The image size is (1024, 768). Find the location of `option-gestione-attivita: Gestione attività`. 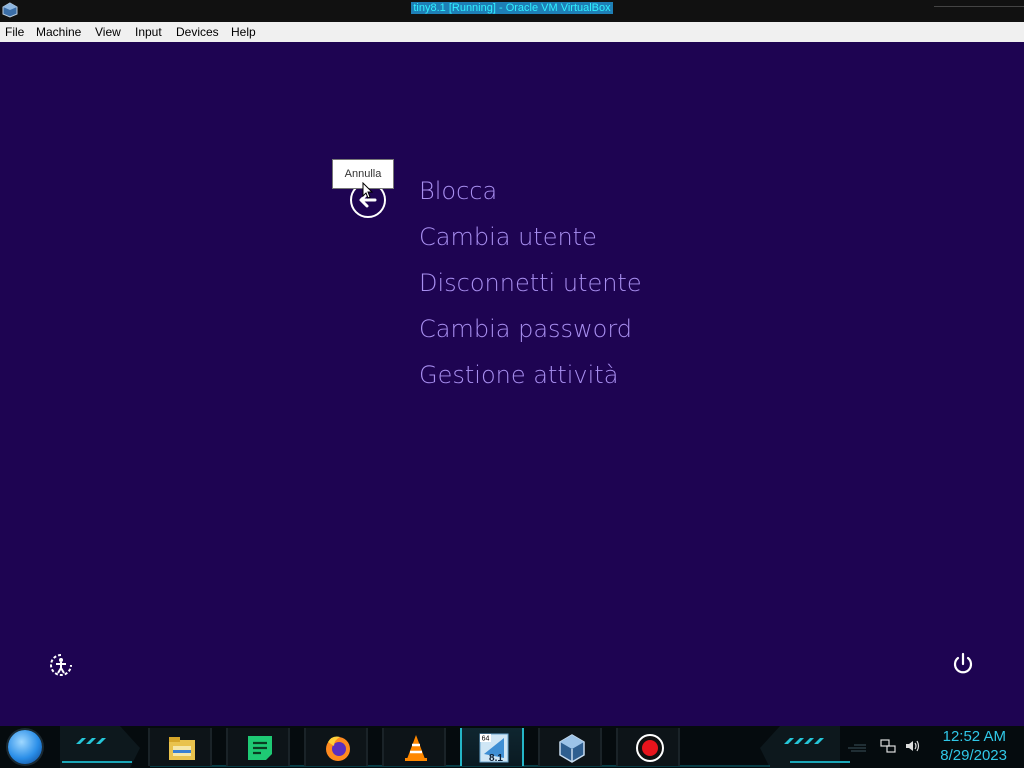

option-gestione-attivita: Gestione attività is located at coordinates (518, 375).